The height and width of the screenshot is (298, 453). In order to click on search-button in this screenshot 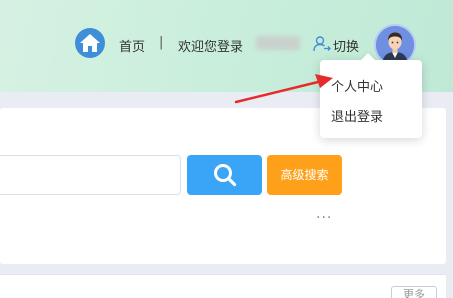, I will do `click(224, 175)`.